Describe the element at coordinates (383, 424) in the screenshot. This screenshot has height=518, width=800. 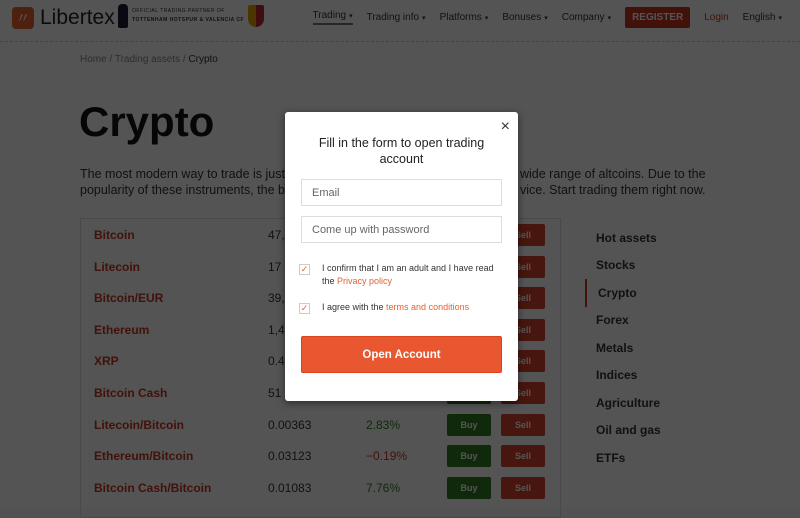
I see `asset-change: 2.83%` at that location.